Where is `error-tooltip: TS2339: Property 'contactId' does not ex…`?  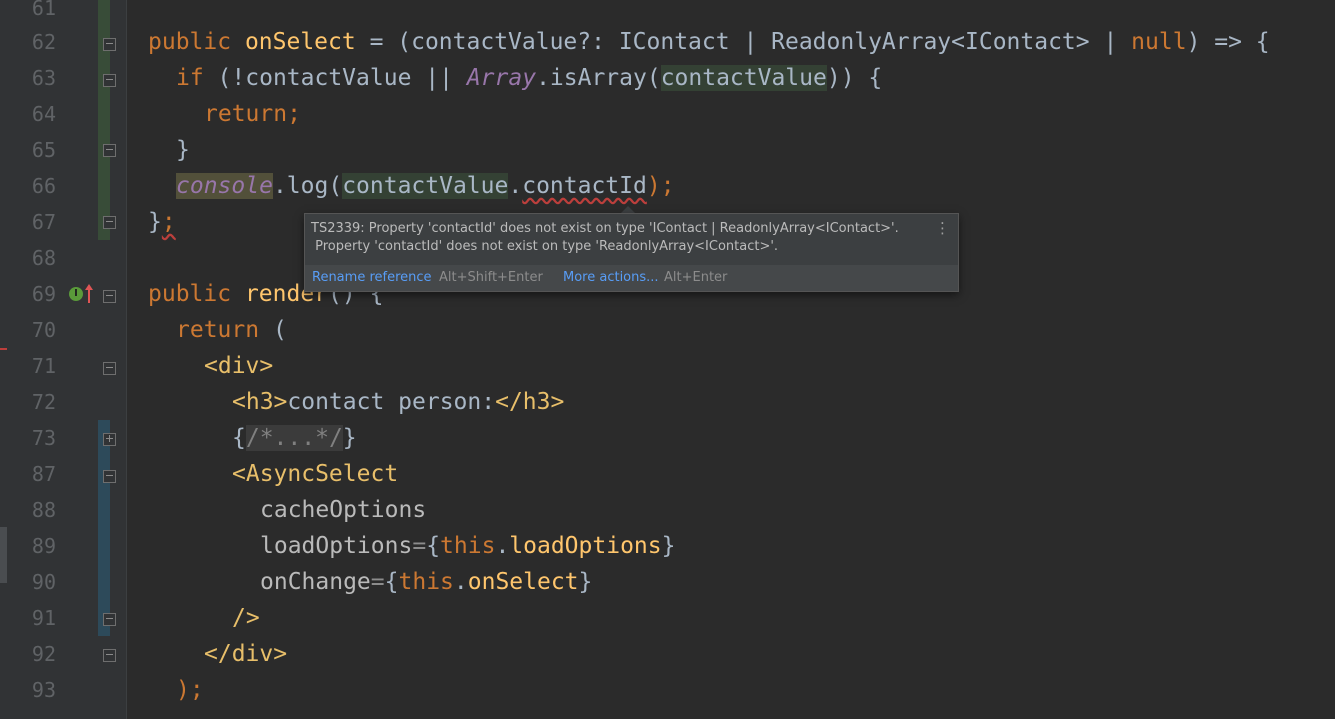 error-tooltip: TS2339: Property 'contactId' does not ex… is located at coordinates (631, 252).